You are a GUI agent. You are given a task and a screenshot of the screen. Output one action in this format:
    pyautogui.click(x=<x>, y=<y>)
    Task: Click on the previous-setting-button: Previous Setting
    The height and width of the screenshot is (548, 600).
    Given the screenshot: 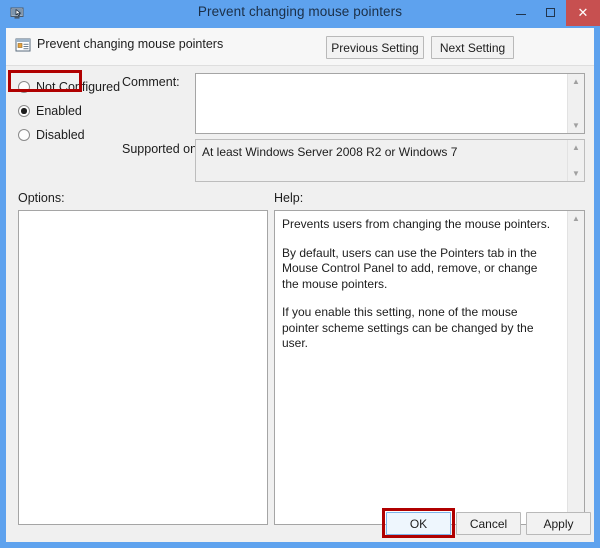 What is the action you would take?
    pyautogui.click(x=375, y=47)
    